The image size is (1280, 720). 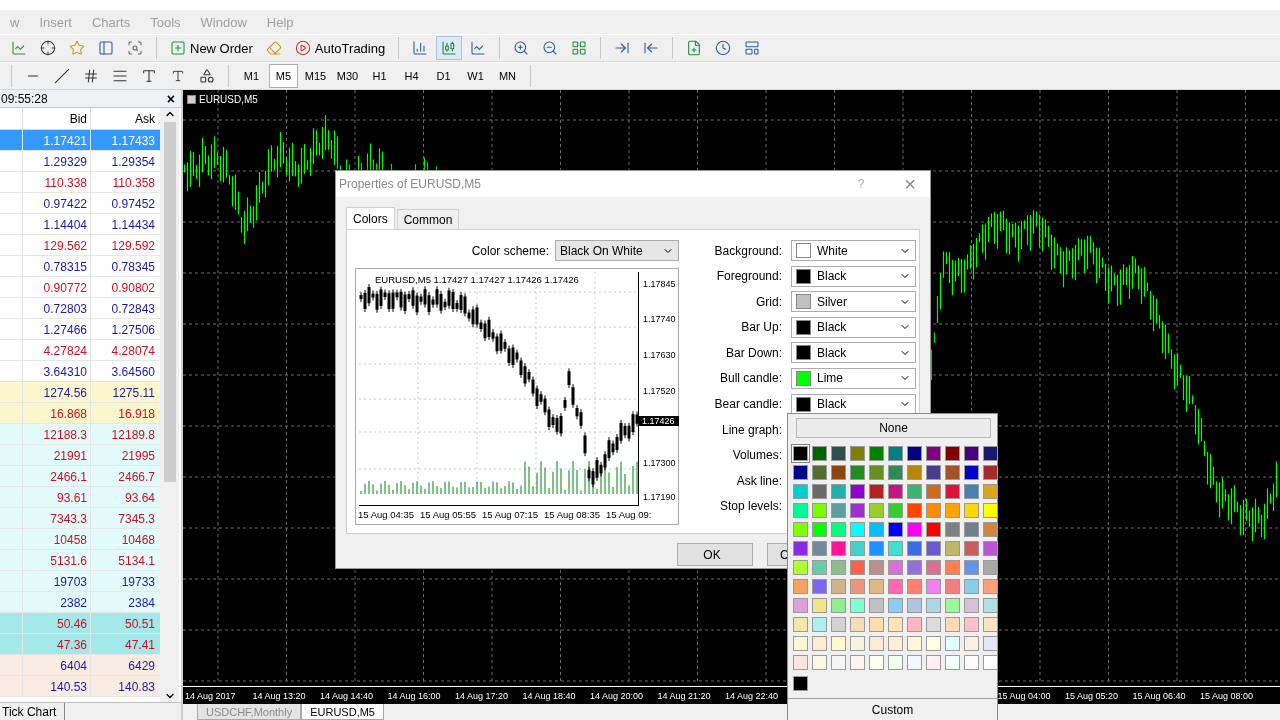 I want to click on quote-row: 12188.3 12189.8, so click(x=80, y=434).